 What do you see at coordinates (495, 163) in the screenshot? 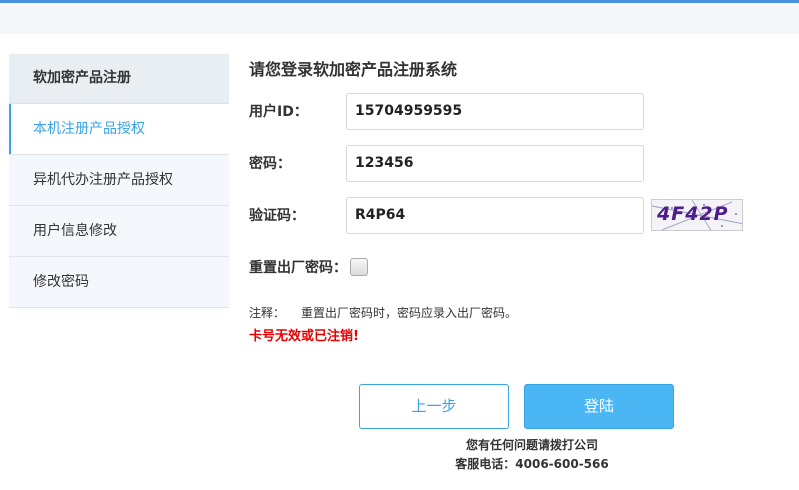
I see `password-input` at bounding box center [495, 163].